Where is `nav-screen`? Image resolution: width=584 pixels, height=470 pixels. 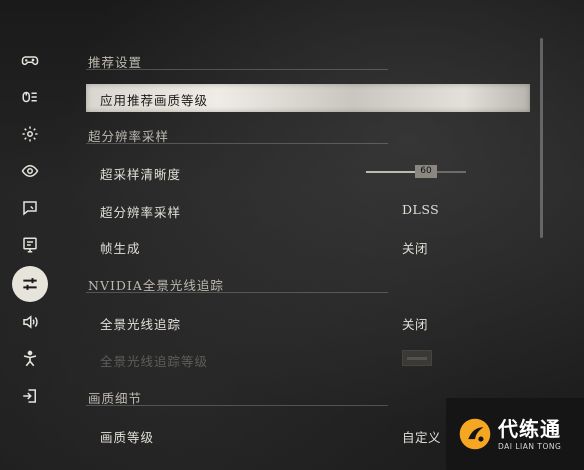
nav-screen is located at coordinates (30, 245).